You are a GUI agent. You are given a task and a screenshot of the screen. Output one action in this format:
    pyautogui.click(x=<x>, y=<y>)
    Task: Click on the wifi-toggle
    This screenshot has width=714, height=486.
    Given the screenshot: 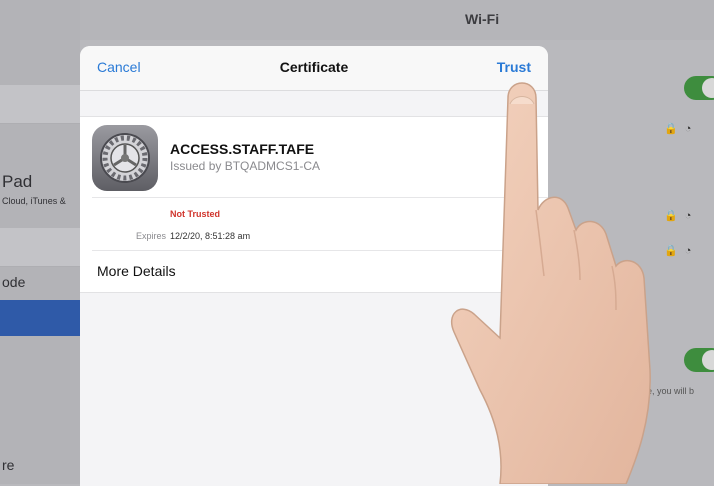 What is the action you would take?
    pyautogui.click(x=699, y=88)
    